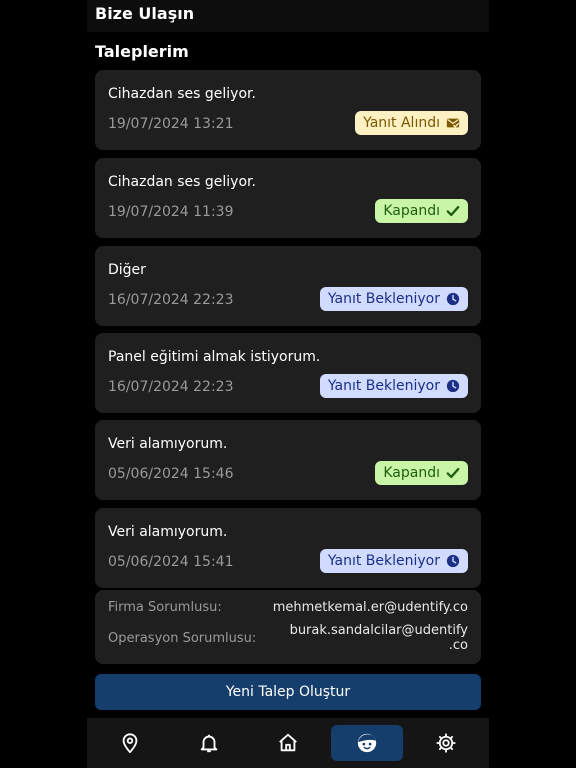 The image size is (576, 768). What do you see at coordinates (453, 123) in the screenshot?
I see `mail-check-icon` at bounding box center [453, 123].